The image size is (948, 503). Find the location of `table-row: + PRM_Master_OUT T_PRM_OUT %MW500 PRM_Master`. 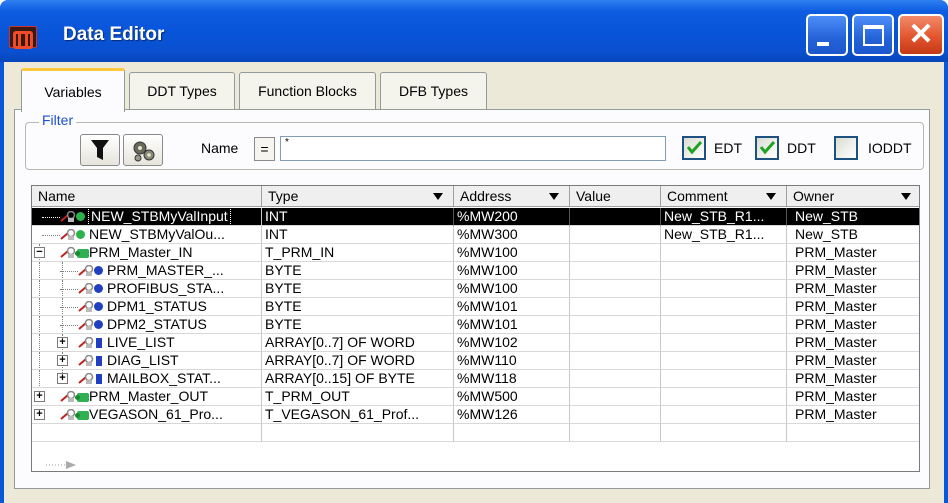

table-row: + PRM_Master_OUT T_PRM_OUT %MW500 PRM_Master is located at coordinates (475, 397).